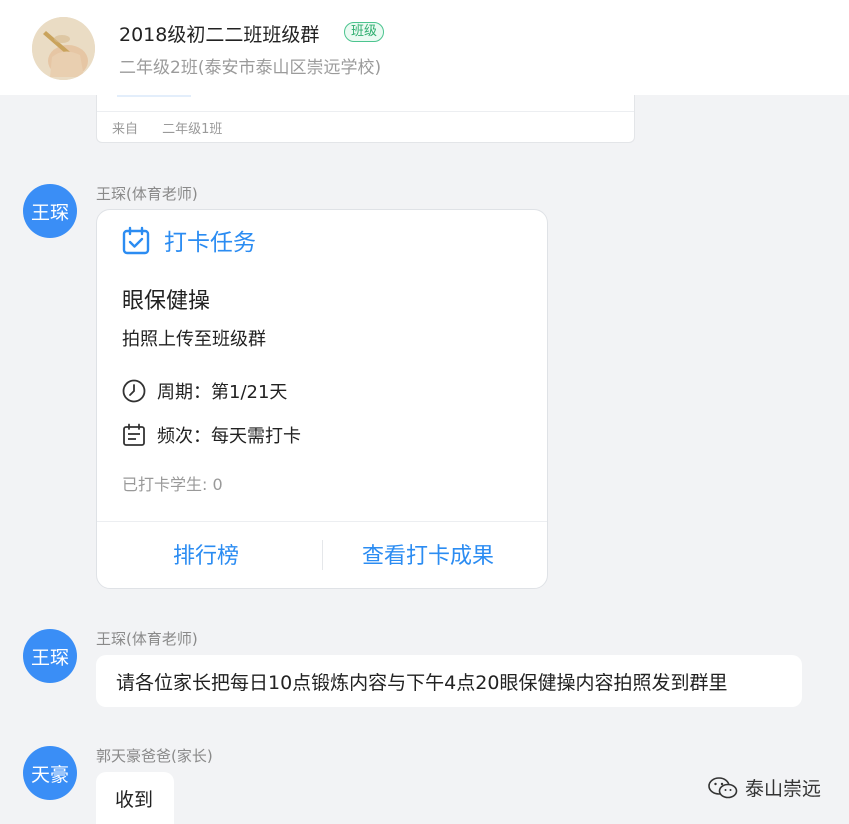 The image size is (849, 824). What do you see at coordinates (184, 436) in the screenshot?
I see `frequency-label: 频次：` at bounding box center [184, 436].